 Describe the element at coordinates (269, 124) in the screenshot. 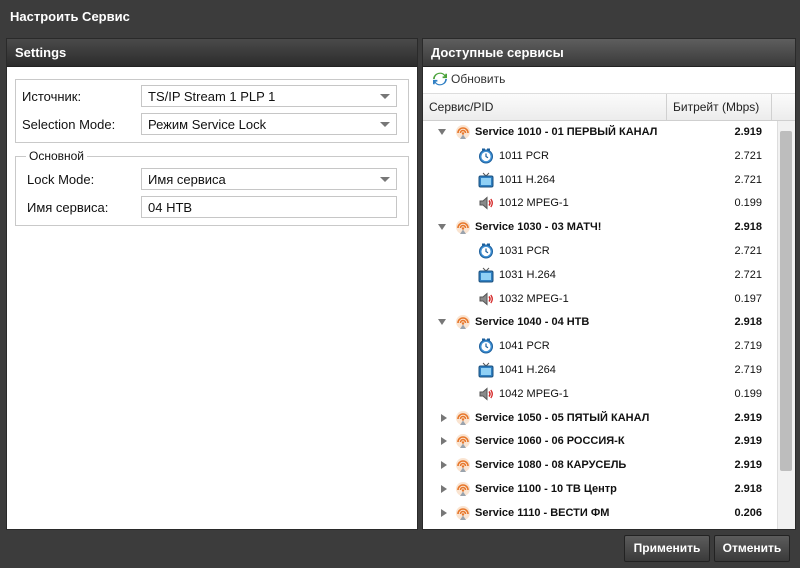

I see `selection-mode-select: Режим Service Lock` at that location.